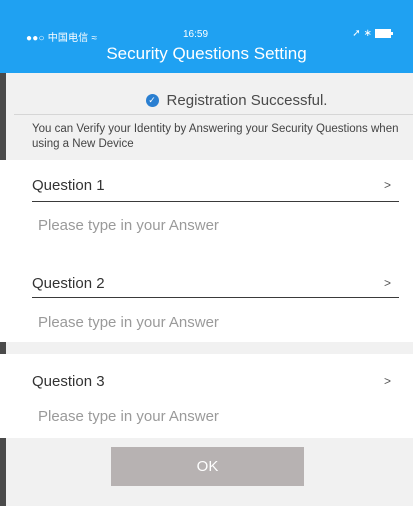 Image resolution: width=413 pixels, height=506 pixels. I want to click on status-icons: ➚ ∗, so click(372, 33).